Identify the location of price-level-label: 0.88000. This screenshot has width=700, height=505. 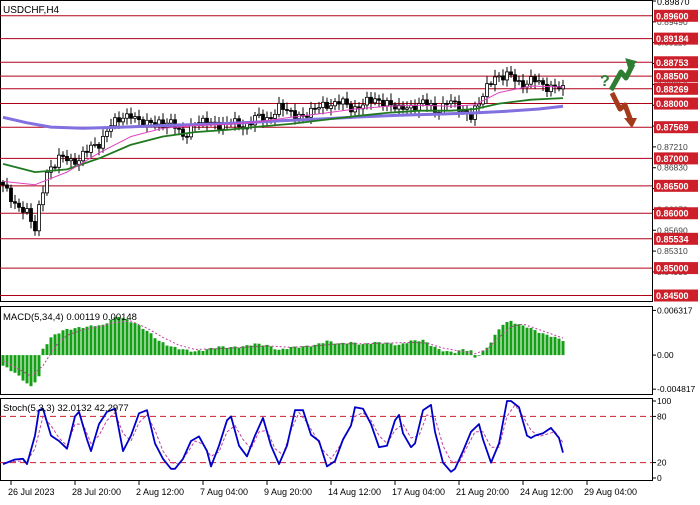
(672, 104).